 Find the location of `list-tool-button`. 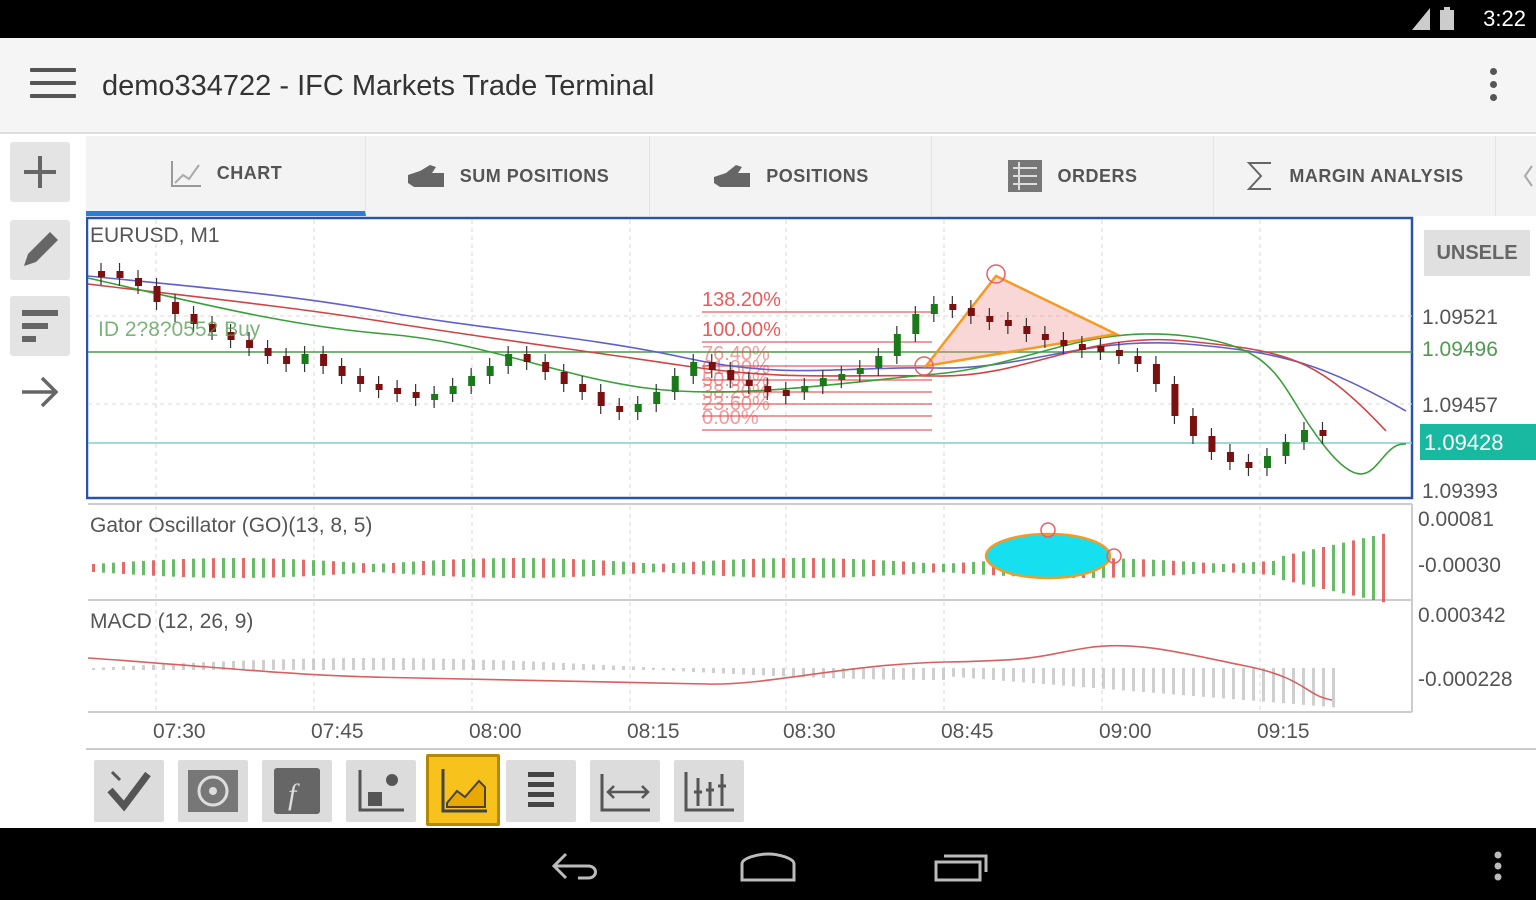

list-tool-button is located at coordinates (541, 791).